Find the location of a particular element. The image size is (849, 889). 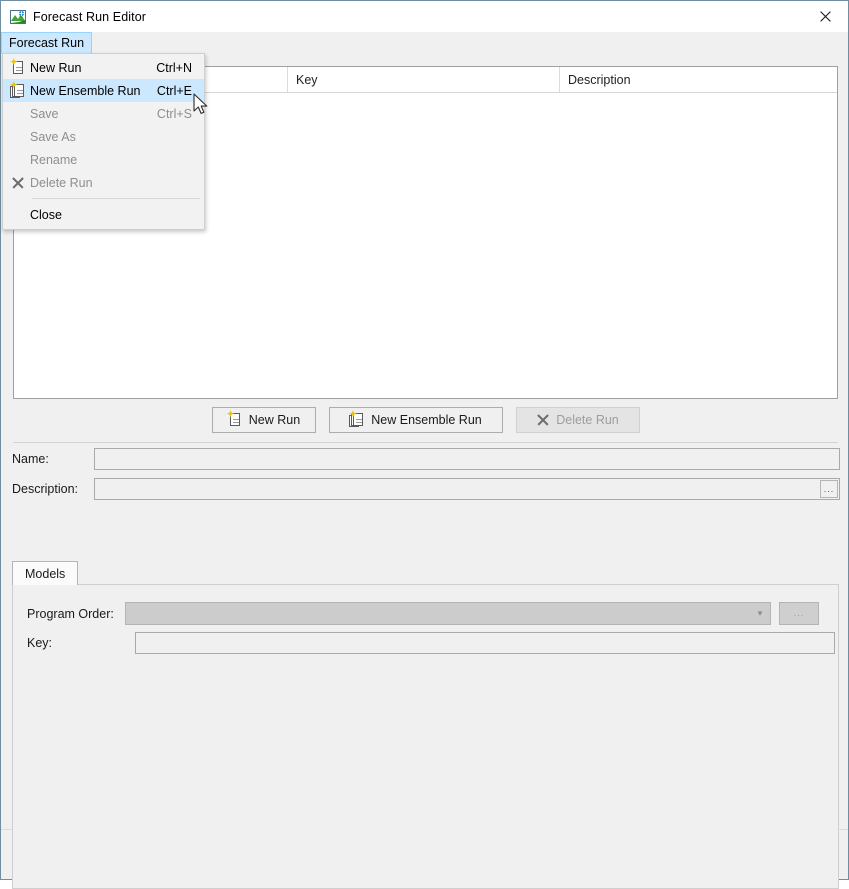

new-run-button-label: New Run is located at coordinates (274, 420).